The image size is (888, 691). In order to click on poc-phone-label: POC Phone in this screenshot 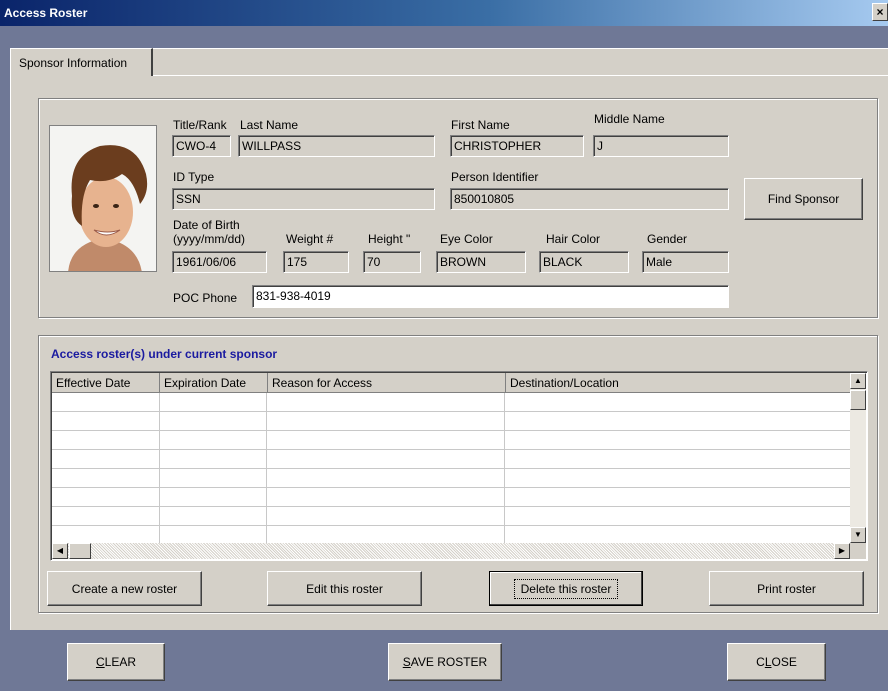, I will do `click(205, 298)`.